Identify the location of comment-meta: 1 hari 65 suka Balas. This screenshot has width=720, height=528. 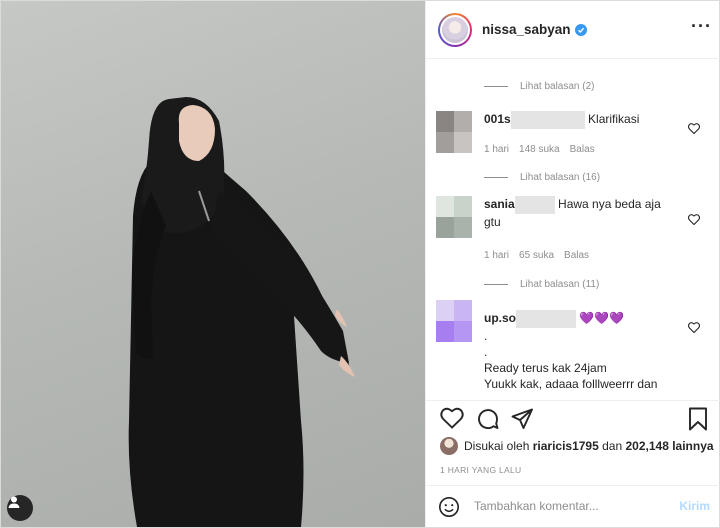
(537, 255).